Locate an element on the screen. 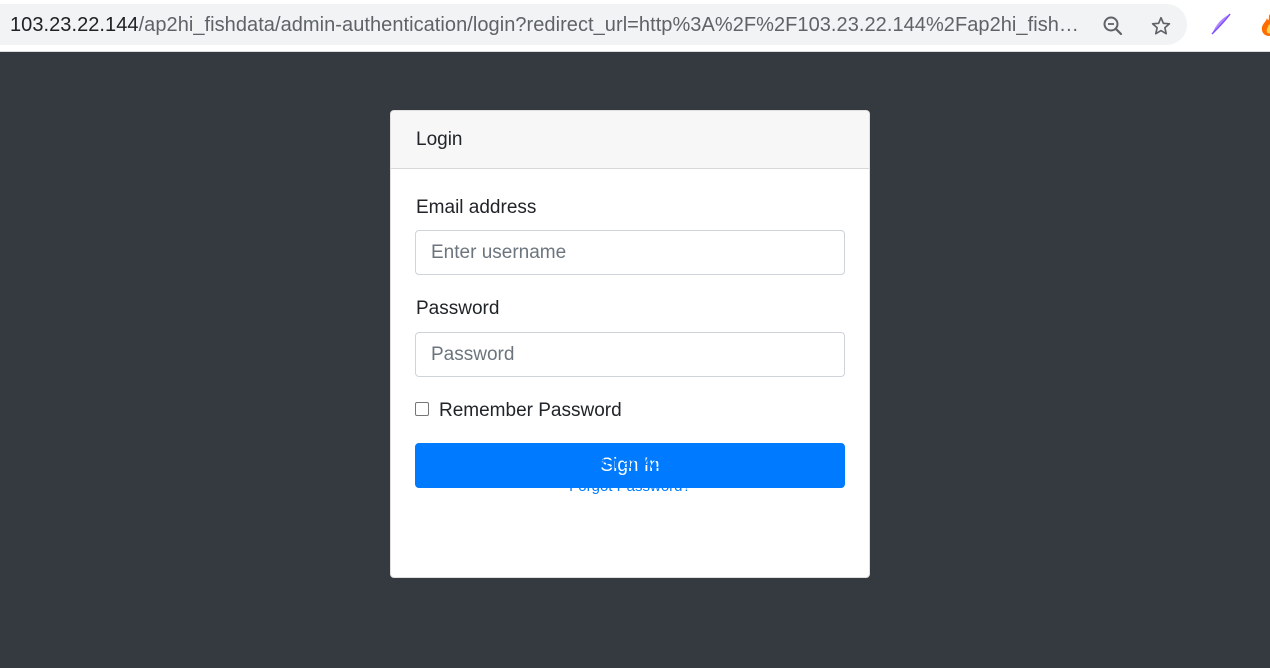 The height and width of the screenshot is (668, 1270). feather-extension-icon is located at coordinates (1221, 25).